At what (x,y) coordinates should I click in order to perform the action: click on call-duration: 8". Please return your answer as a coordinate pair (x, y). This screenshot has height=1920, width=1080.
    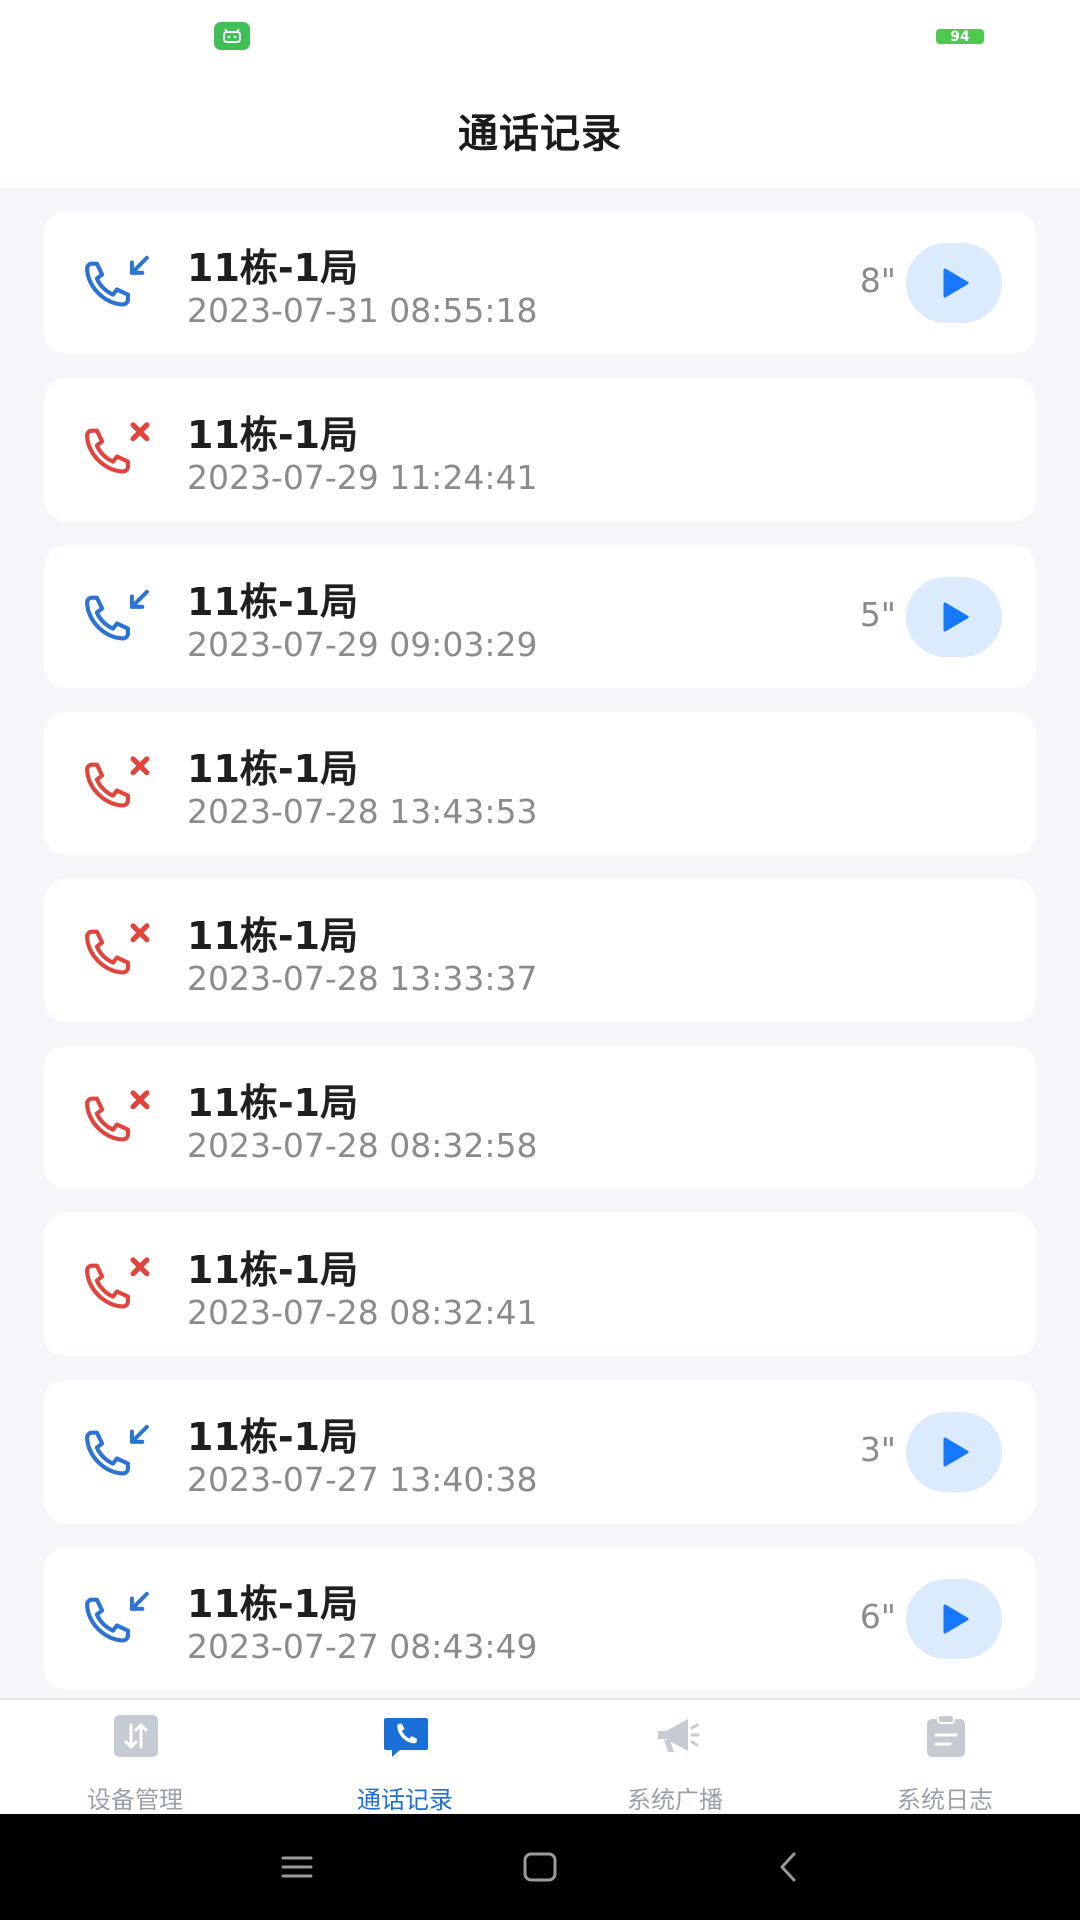
    Looking at the image, I should click on (877, 280).